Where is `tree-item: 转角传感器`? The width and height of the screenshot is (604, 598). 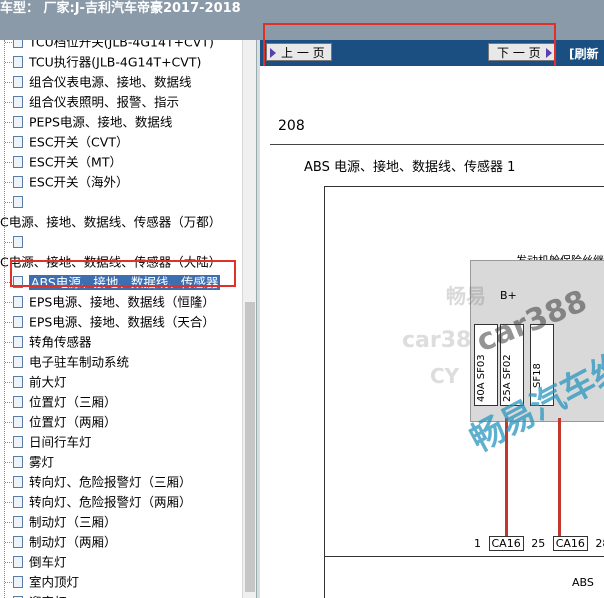
tree-item: 转角传感器 is located at coordinates (52, 342).